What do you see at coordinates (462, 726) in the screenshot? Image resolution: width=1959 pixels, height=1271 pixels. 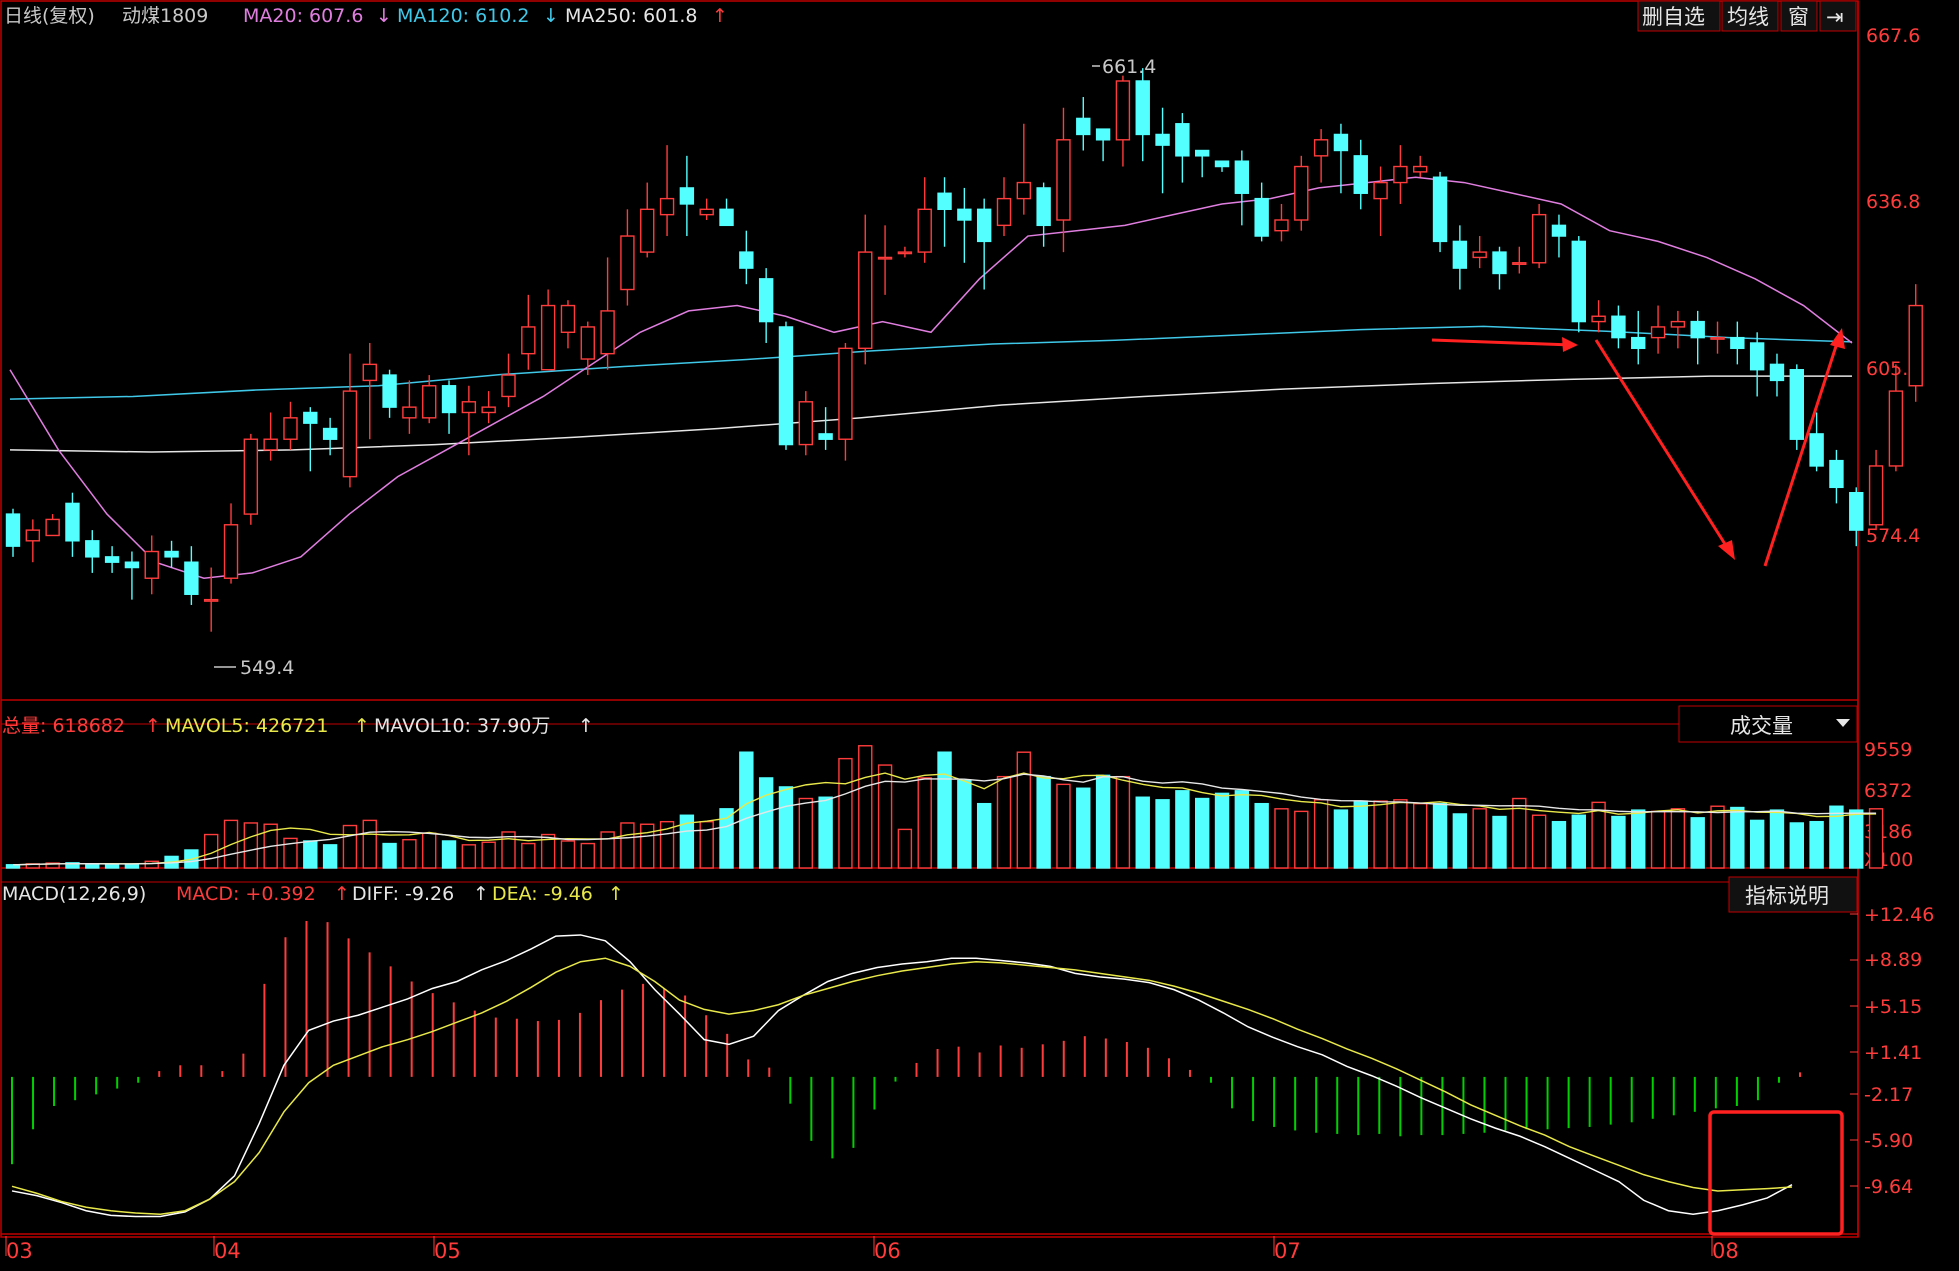 I see `mavol10-label: MAVOL10: 37.90万` at bounding box center [462, 726].